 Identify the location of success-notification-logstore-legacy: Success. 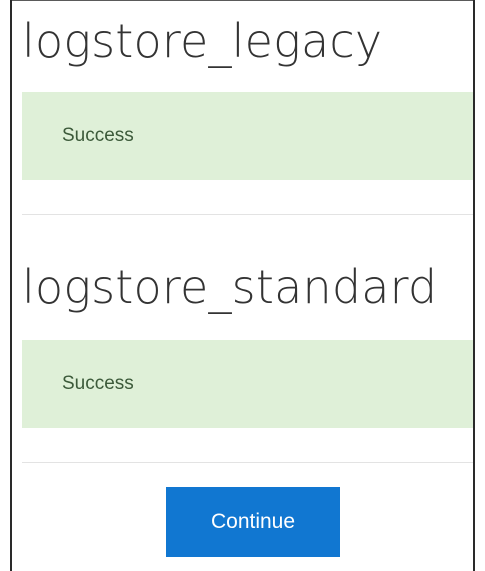
(247, 136).